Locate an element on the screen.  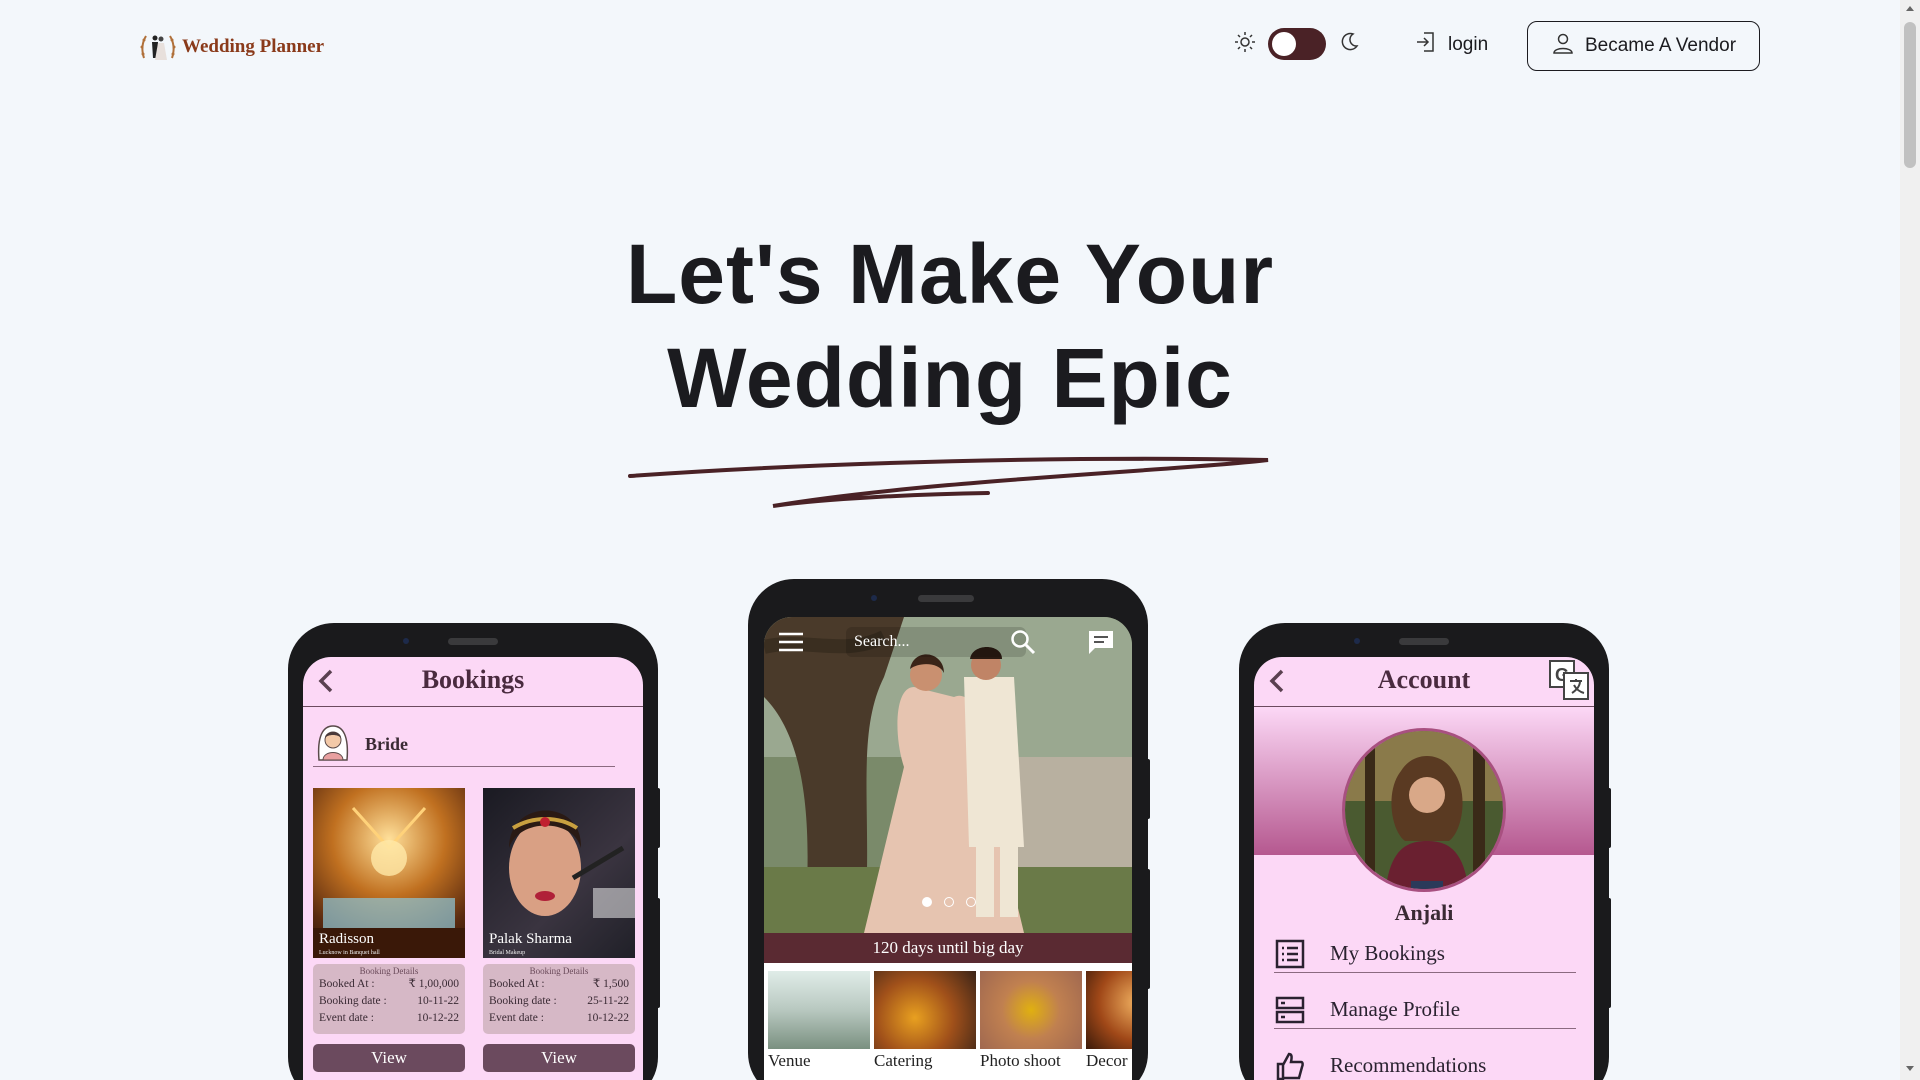
card-subtitle: Lucknow in Banquet hall is located at coordinates (349, 953).